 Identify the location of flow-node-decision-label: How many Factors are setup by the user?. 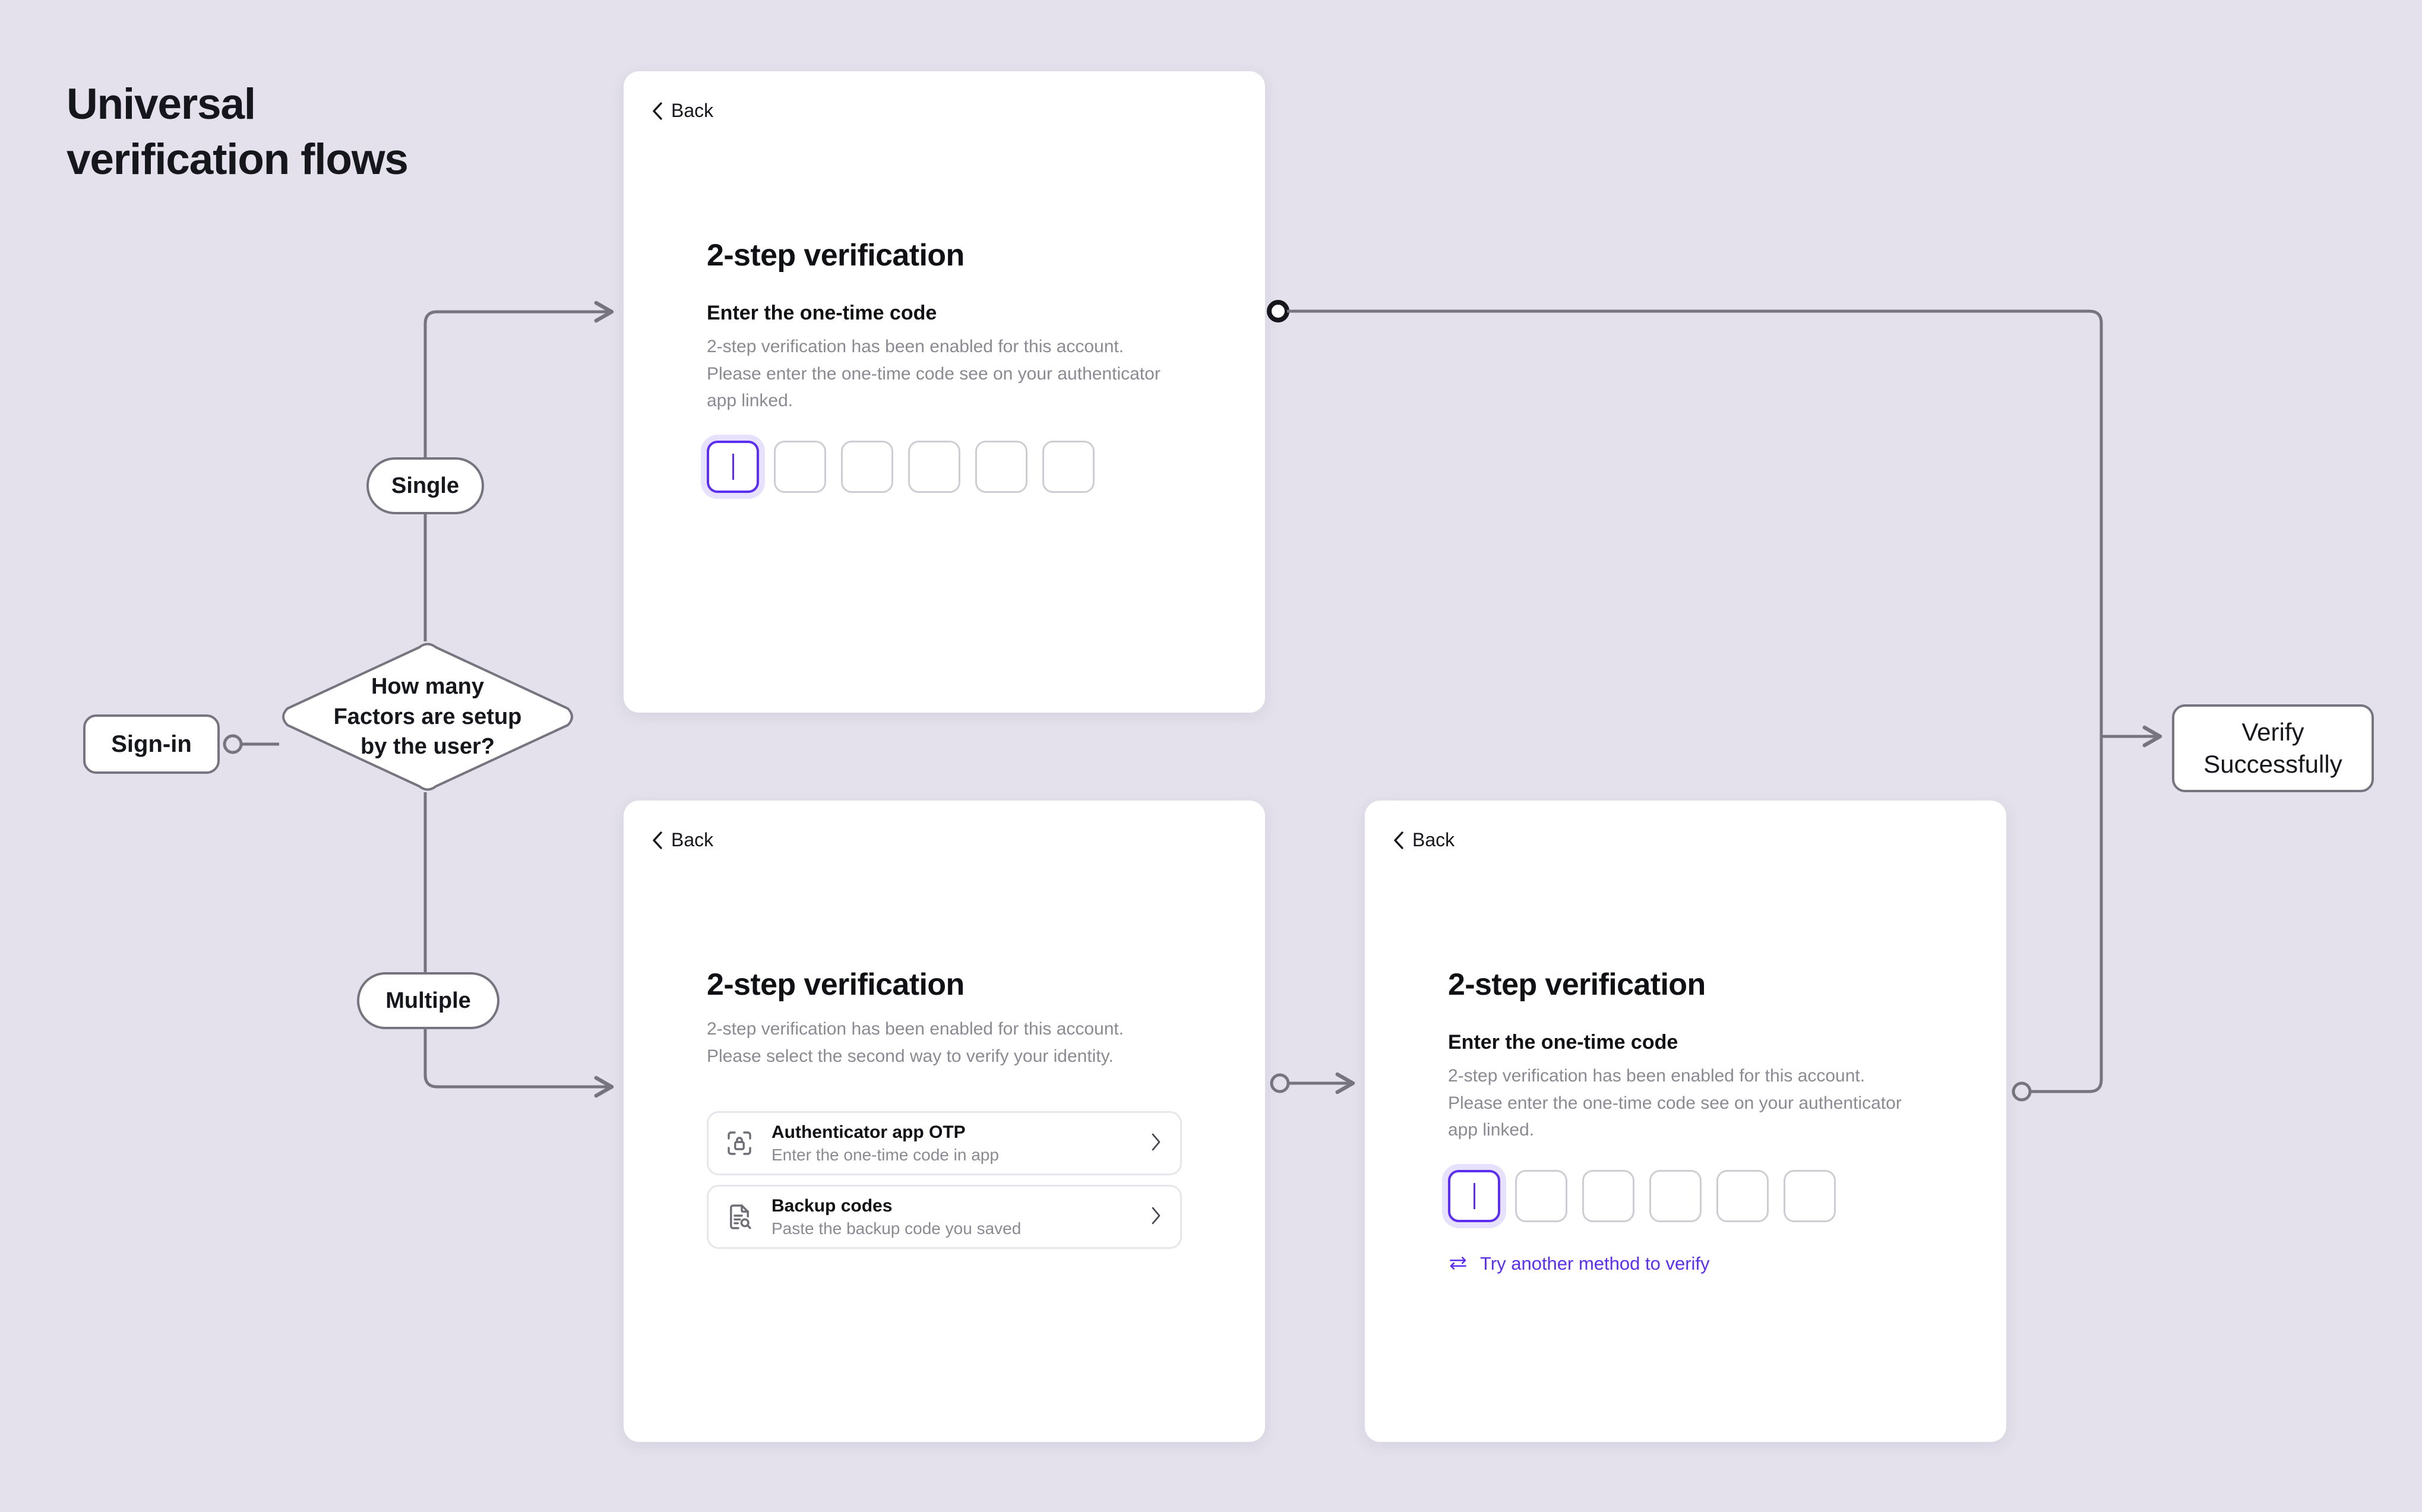
(427, 717).